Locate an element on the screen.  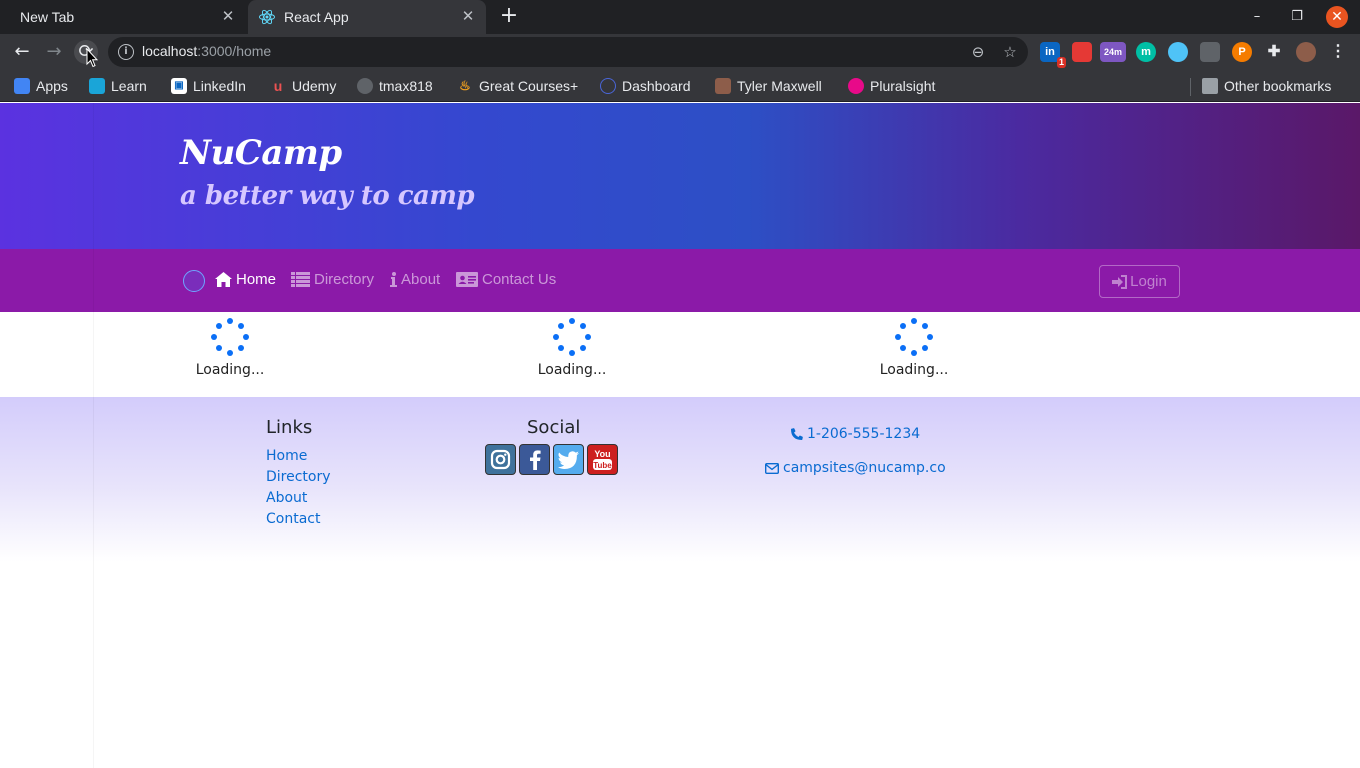
minimize-icon: – is located at coordinates (1257, 17).